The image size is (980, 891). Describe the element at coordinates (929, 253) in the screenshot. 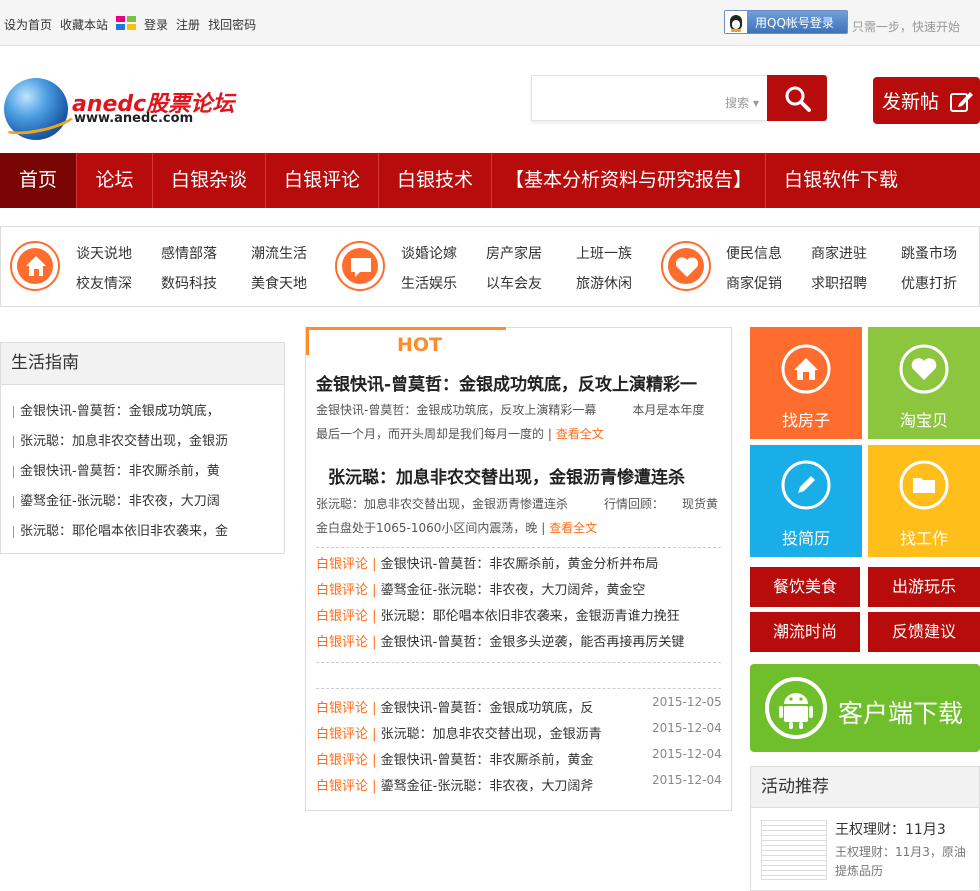

I see `cat-link: 跳蚤市场` at that location.